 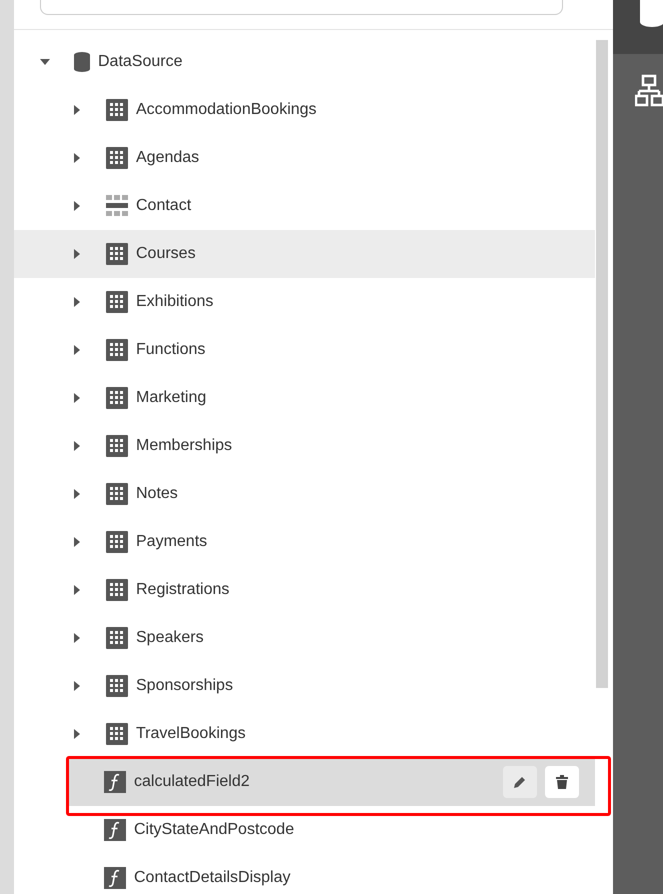 I want to click on tree-item: Memberships, so click(x=304, y=446).